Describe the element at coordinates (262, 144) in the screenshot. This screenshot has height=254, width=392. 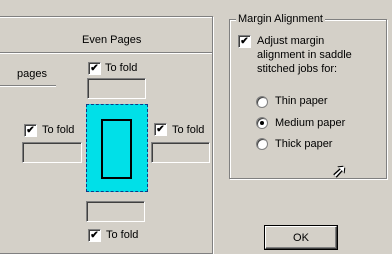
I see `thick-paper-radio` at that location.